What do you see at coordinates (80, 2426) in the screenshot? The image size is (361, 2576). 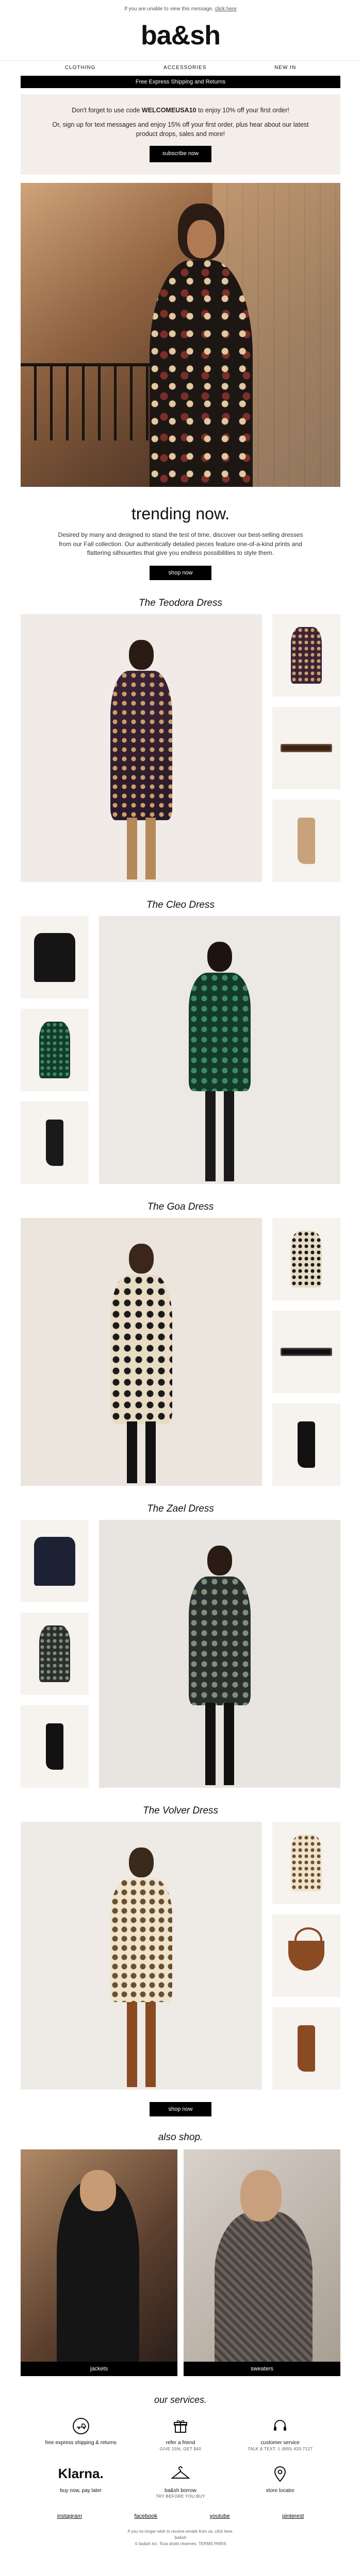 I see `truck-icon` at bounding box center [80, 2426].